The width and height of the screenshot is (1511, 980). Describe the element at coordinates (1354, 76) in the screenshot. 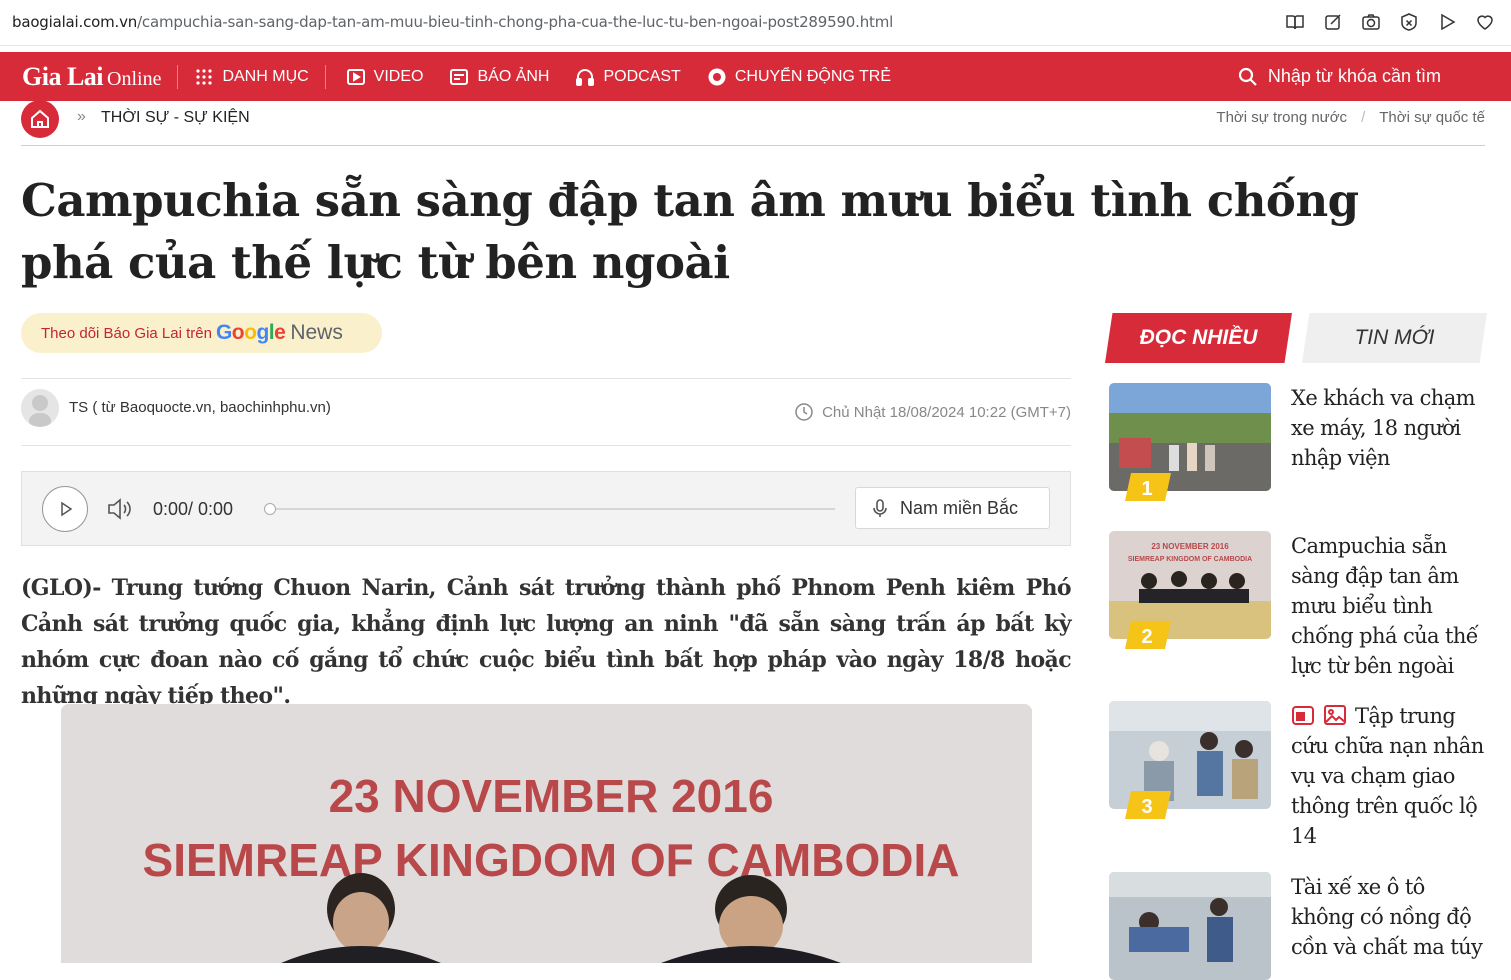

I see `search-placeholder: Nhập từ khóa cần tìm` at that location.